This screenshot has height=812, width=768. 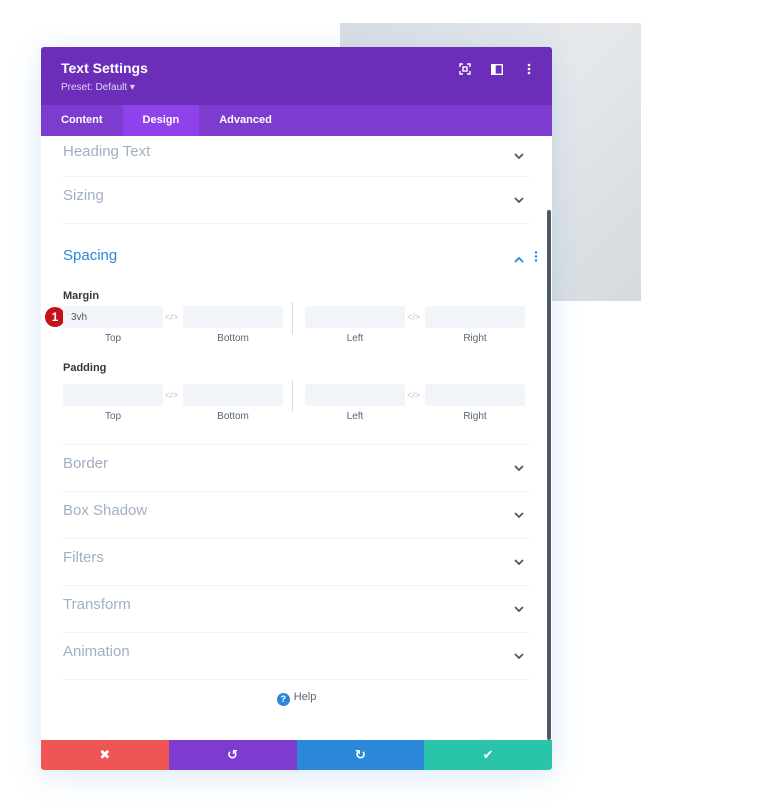 I want to click on help-link: ? Help, so click(x=296, y=698).